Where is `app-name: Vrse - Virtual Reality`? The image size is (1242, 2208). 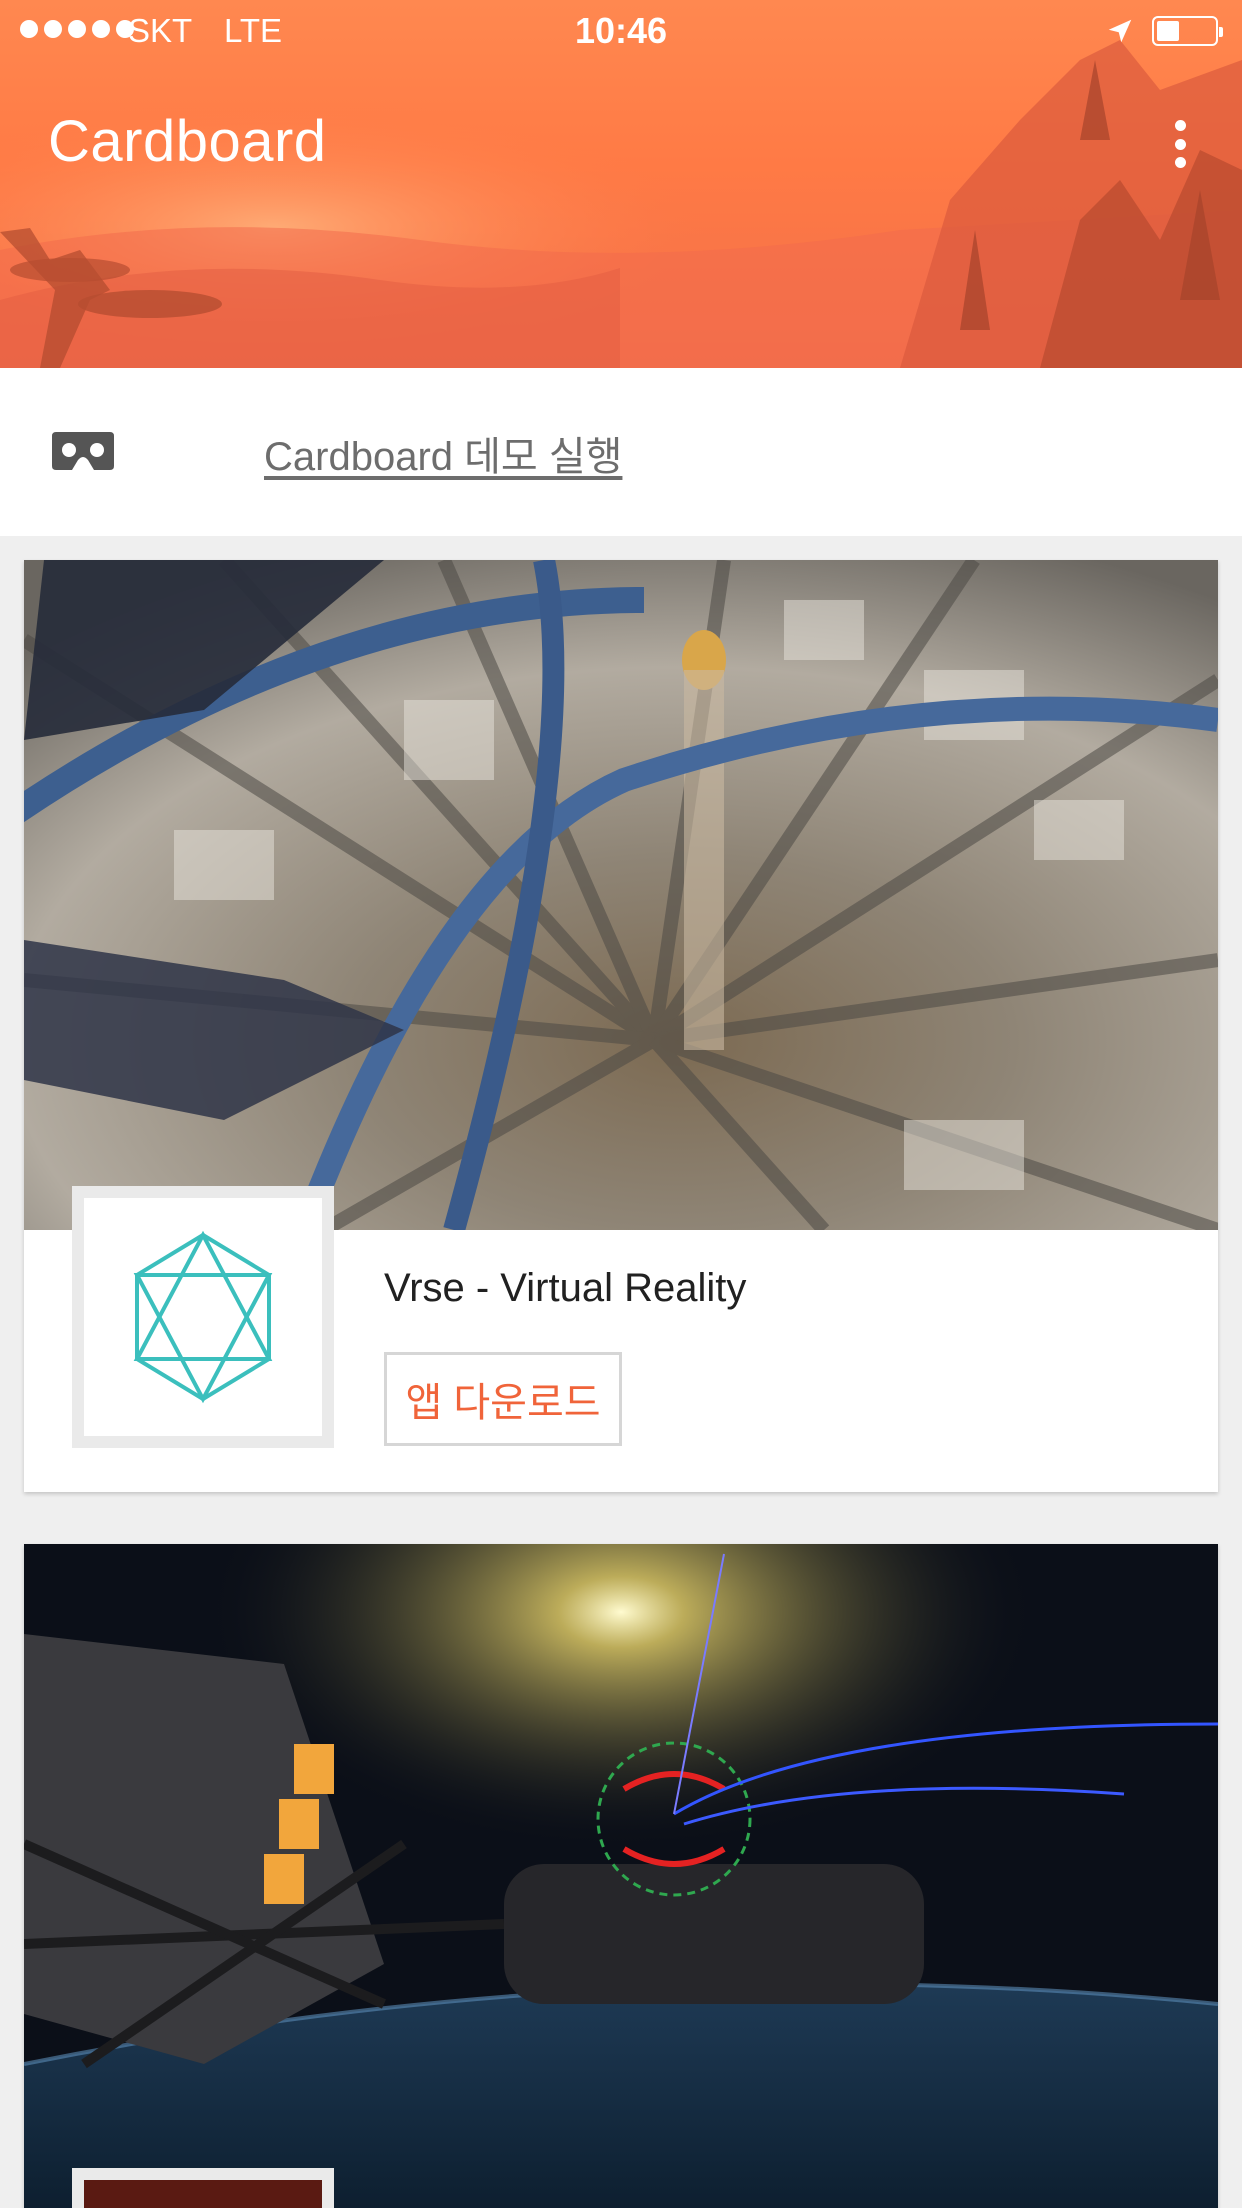
app-name: Vrse - Virtual Reality is located at coordinates (565, 1288).